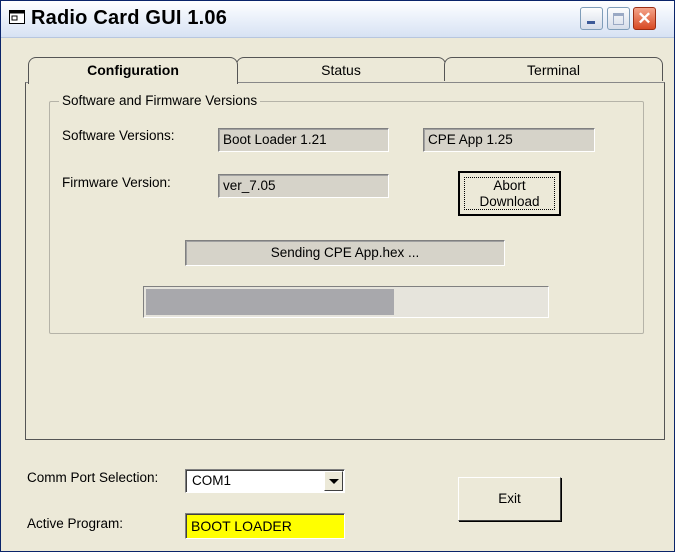  I want to click on firmware-version-label: Firmware Version:, so click(116, 182).